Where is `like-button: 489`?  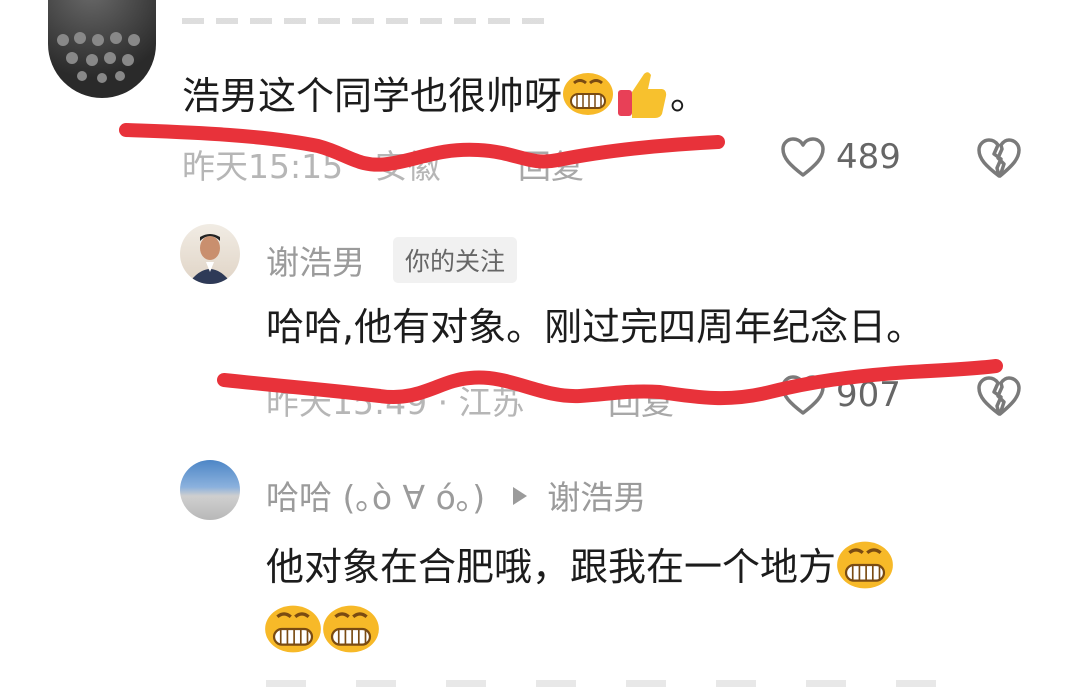
like-button: 489 is located at coordinates (840, 157).